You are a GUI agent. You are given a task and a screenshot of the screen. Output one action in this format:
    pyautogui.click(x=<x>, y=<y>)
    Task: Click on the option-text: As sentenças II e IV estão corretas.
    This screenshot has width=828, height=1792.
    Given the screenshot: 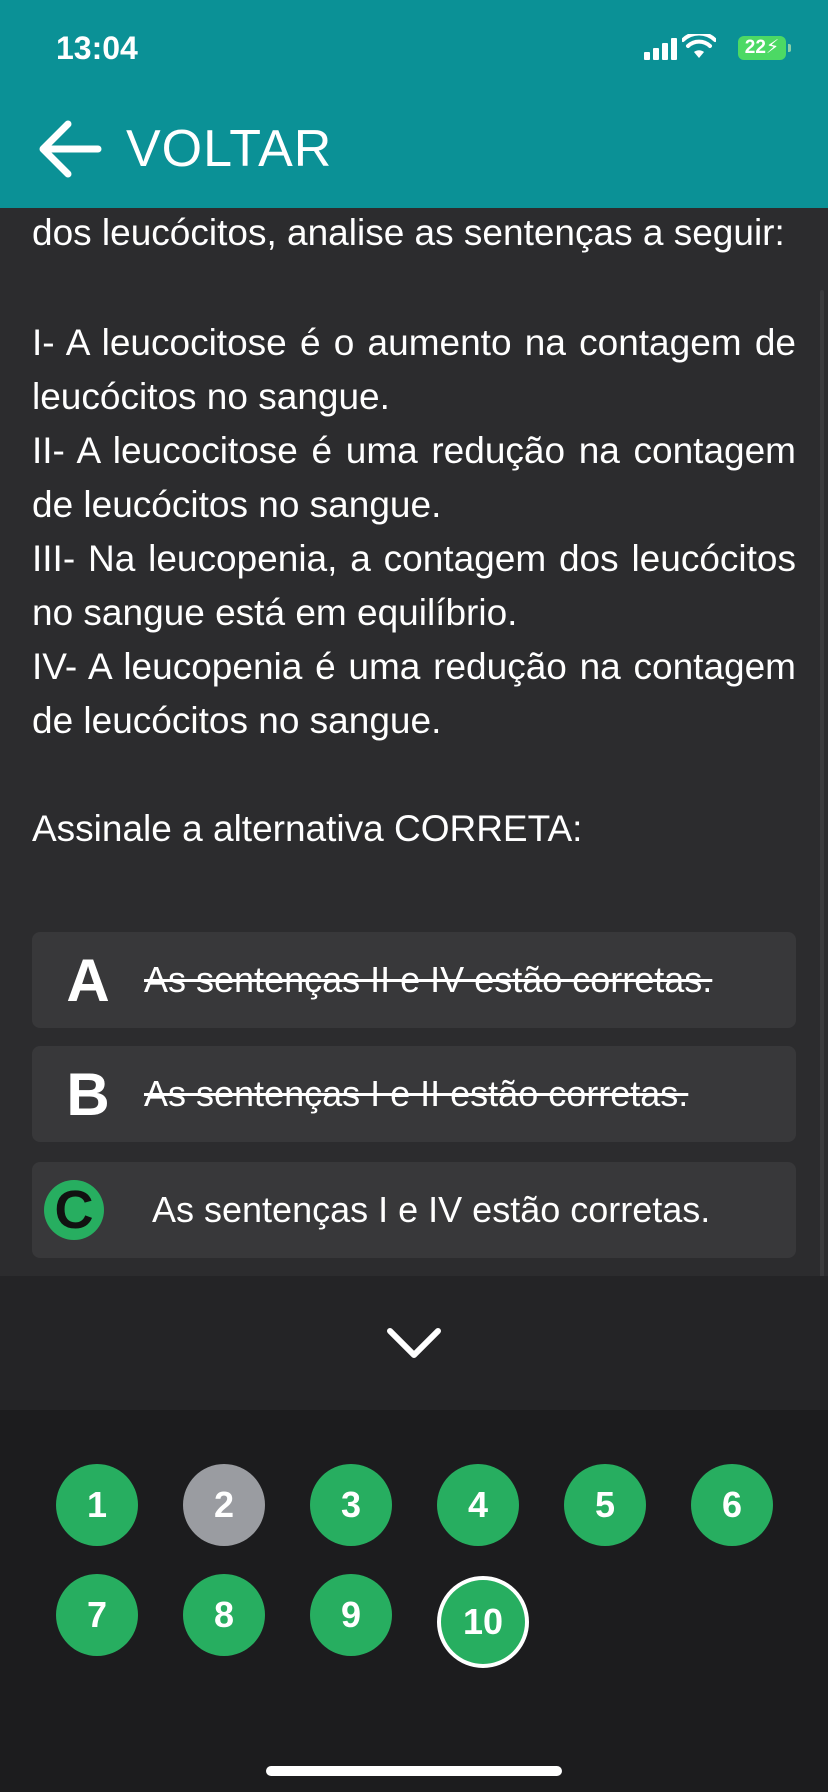 What is the action you would take?
    pyautogui.click(x=428, y=979)
    